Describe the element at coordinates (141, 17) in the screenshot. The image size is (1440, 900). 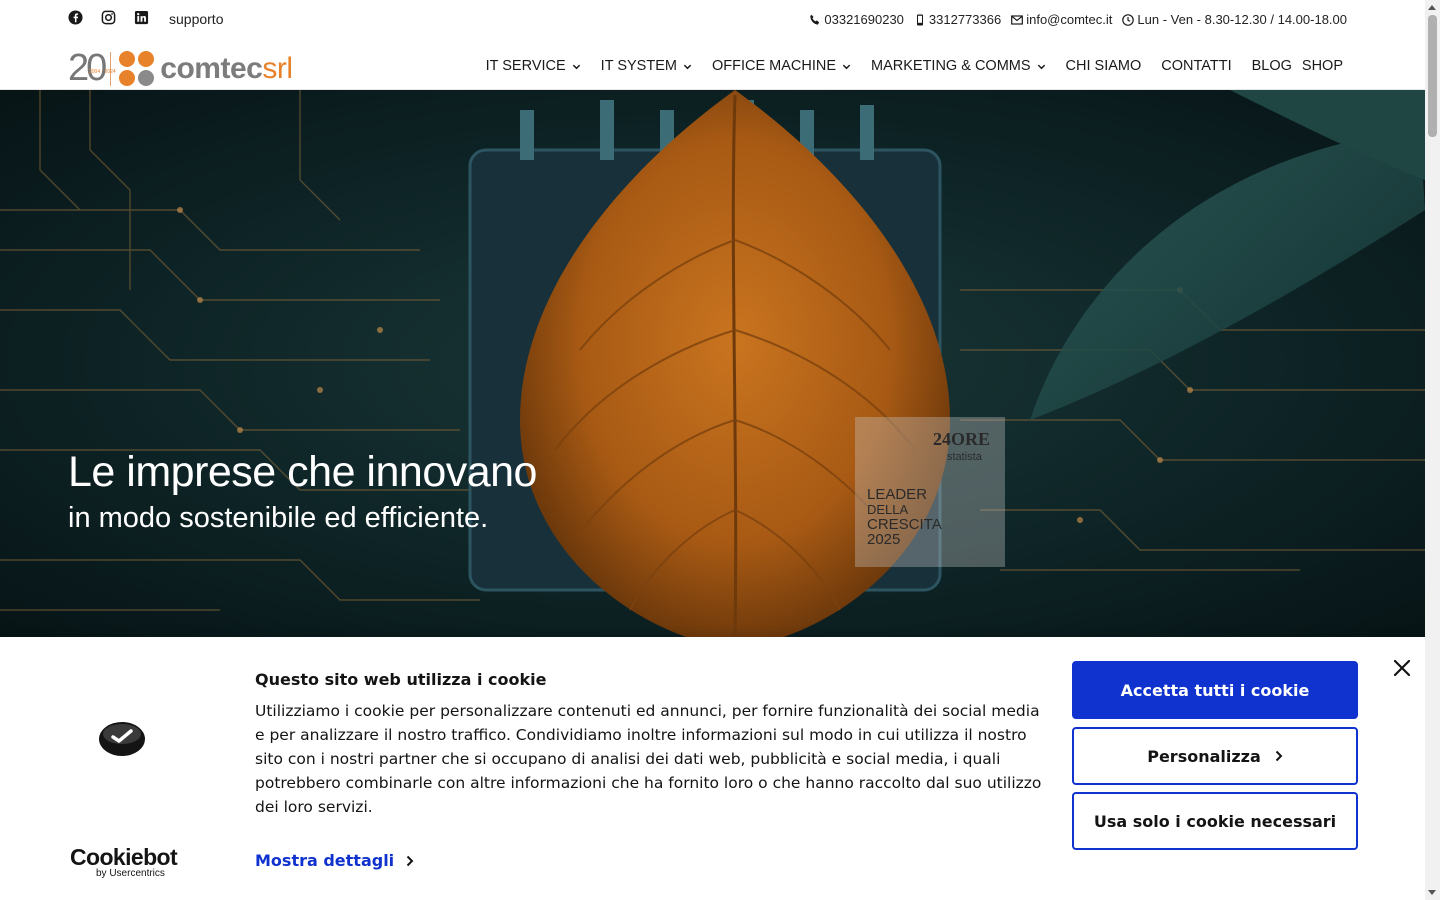
I see `linkedin-icon` at that location.